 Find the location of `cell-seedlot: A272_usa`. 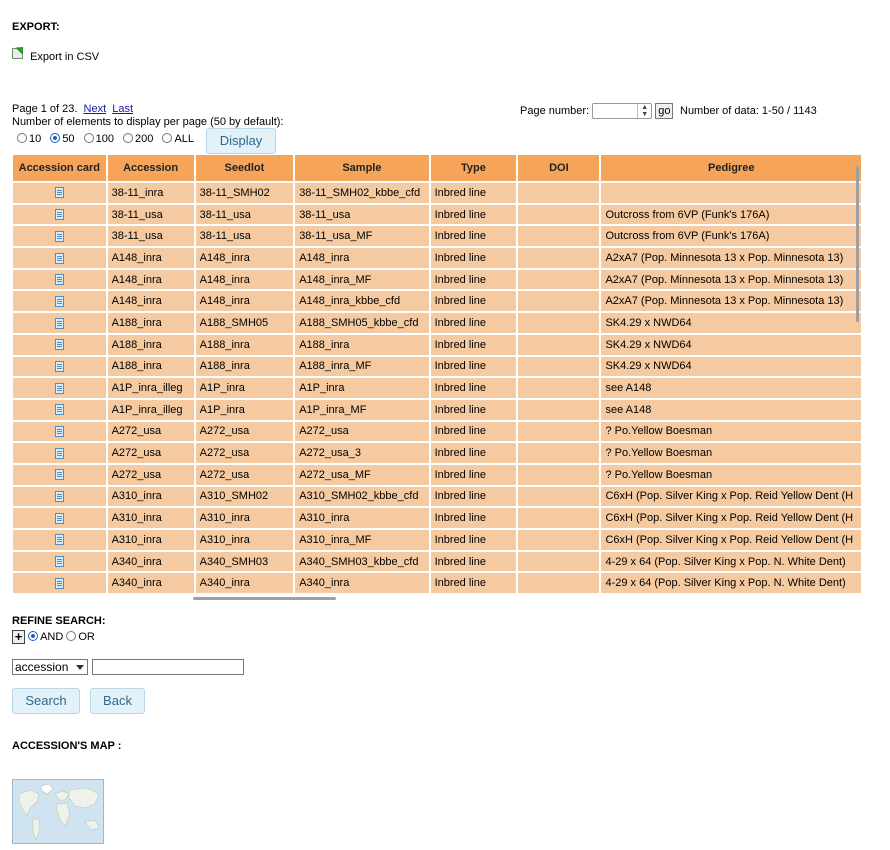

cell-seedlot: A272_usa is located at coordinates (244, 431).